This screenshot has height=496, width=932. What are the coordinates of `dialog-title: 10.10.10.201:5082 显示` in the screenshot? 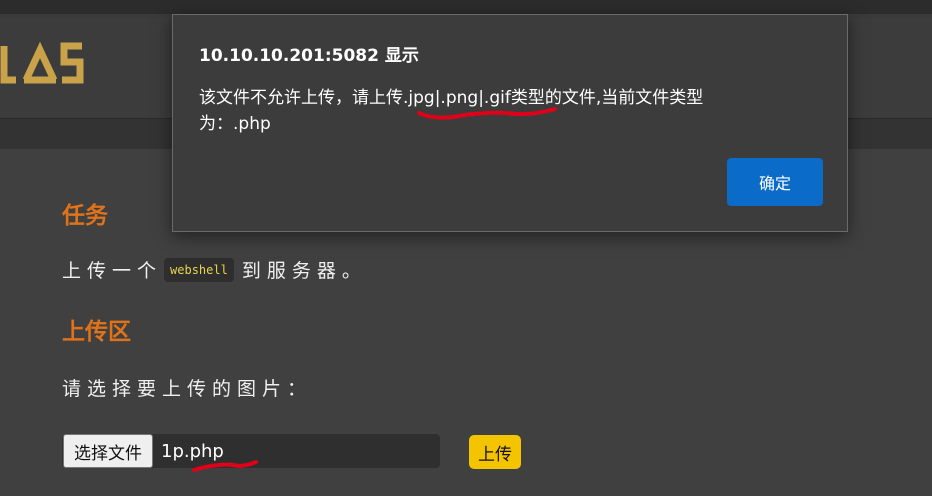 It's located at (309, 56).